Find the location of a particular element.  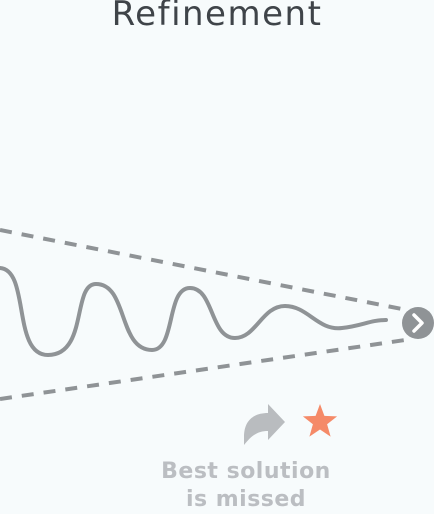

lower-boundary-line is located at coordinates (206, 369).